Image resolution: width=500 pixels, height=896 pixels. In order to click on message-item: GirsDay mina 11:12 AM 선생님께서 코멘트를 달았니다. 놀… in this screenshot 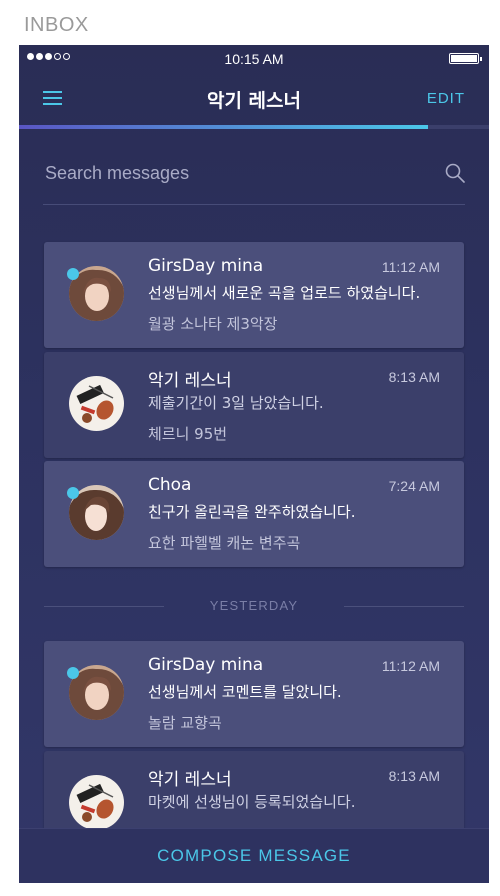, I will do `click(254, 694)`.